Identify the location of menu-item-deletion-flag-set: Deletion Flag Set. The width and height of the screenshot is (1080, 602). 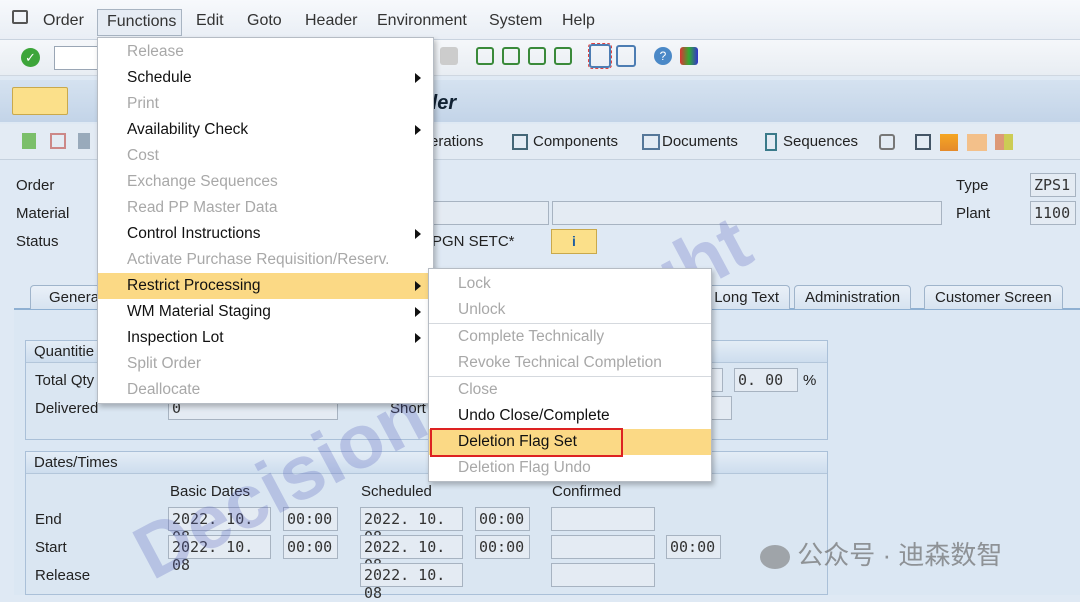
(570, 442).